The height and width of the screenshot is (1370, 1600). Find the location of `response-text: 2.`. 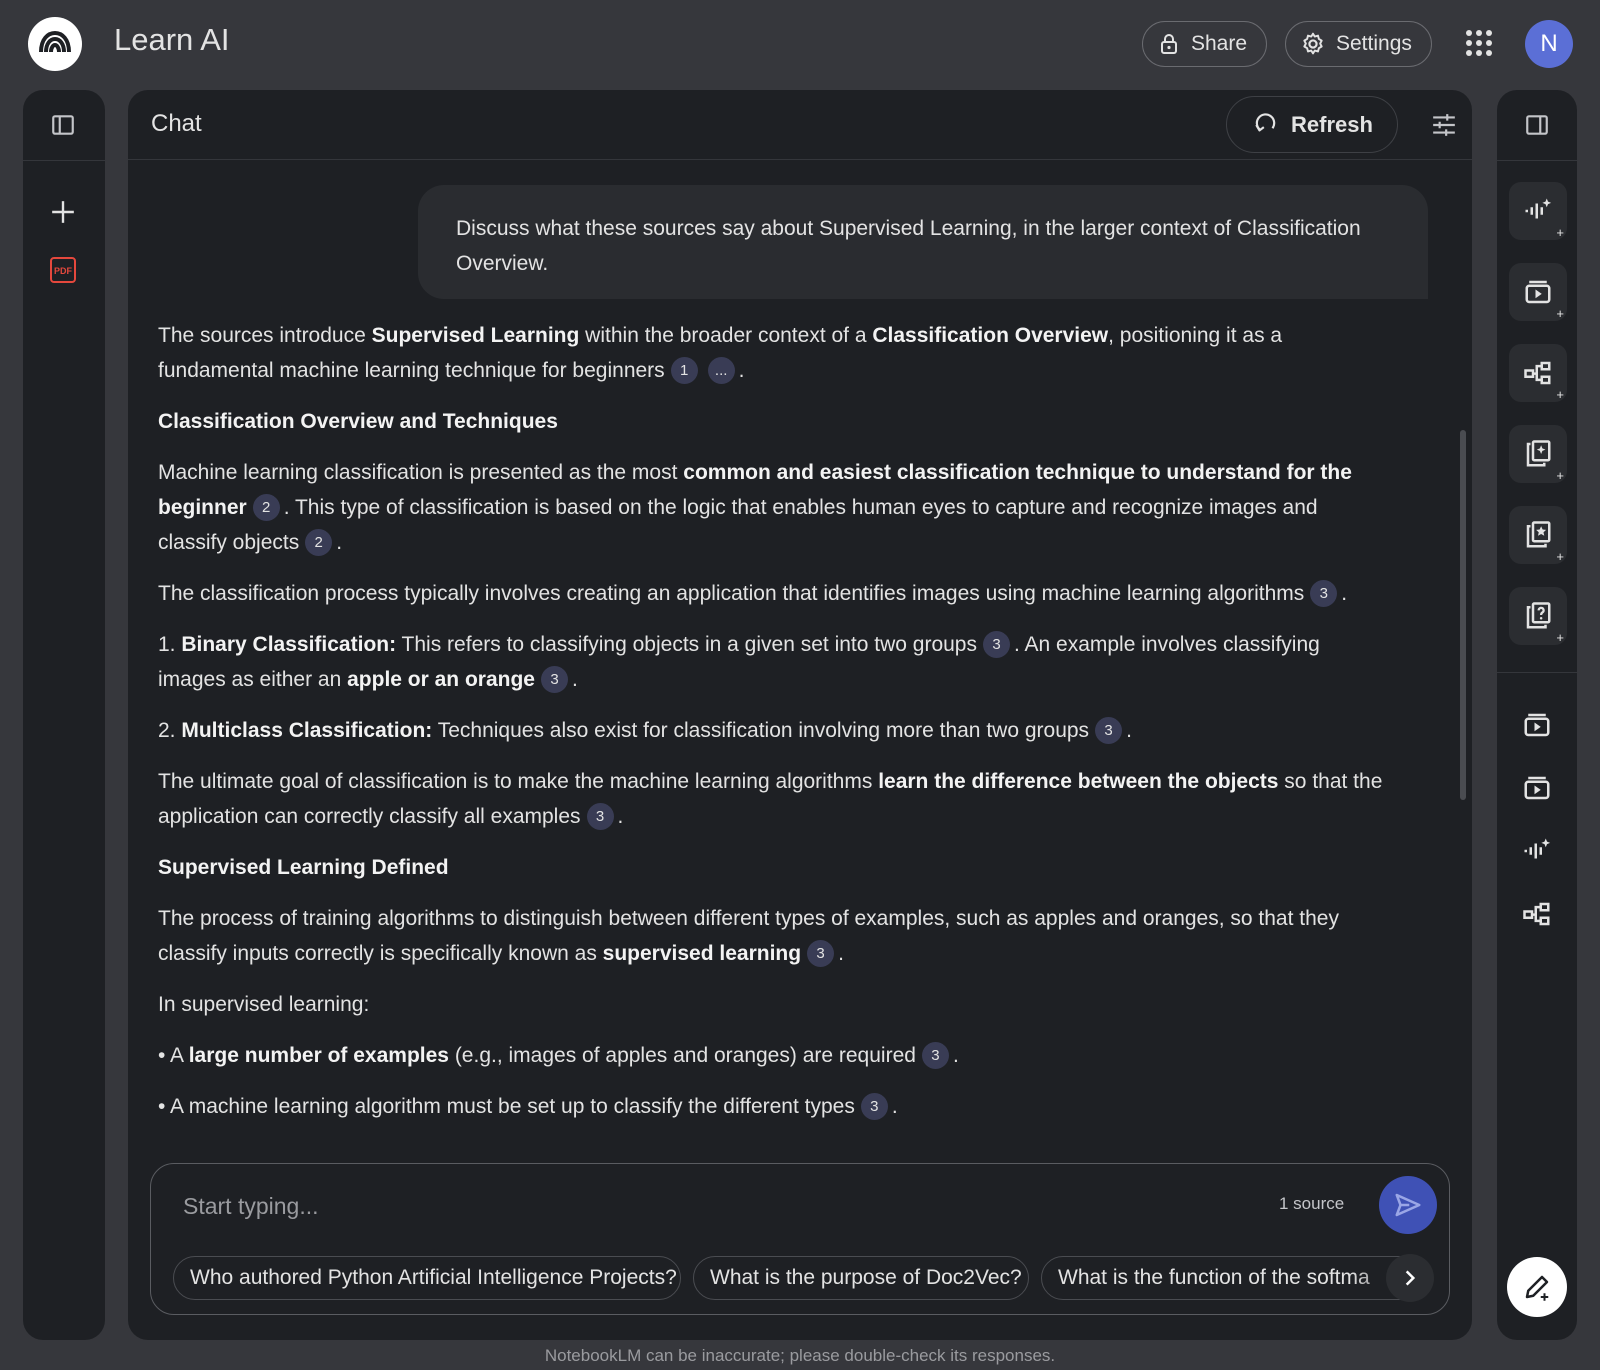

response-text: 2. is located at coordinates (170, 730).